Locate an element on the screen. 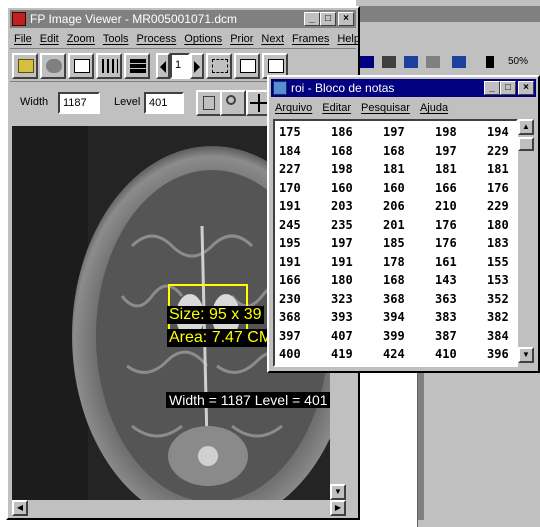  viewer-title: FP Image Viewer - MR005001071.dcm is located at coordinates (133, 19).